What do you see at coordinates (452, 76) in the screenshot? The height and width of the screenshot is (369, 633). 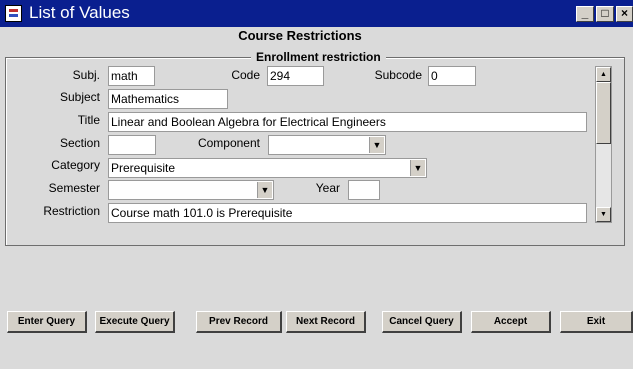 I see `subcode-field: 0` at bounding box center [452, 76].